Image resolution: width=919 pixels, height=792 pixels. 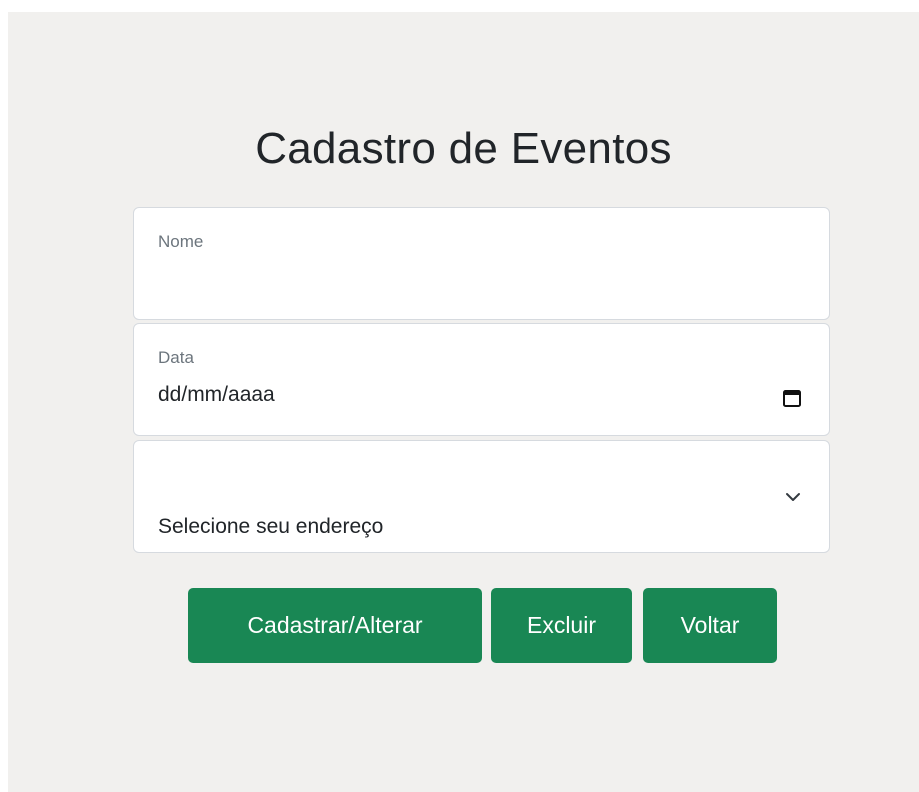 I want to click on voltar-button: Voltar, so click(x=710, y=625).